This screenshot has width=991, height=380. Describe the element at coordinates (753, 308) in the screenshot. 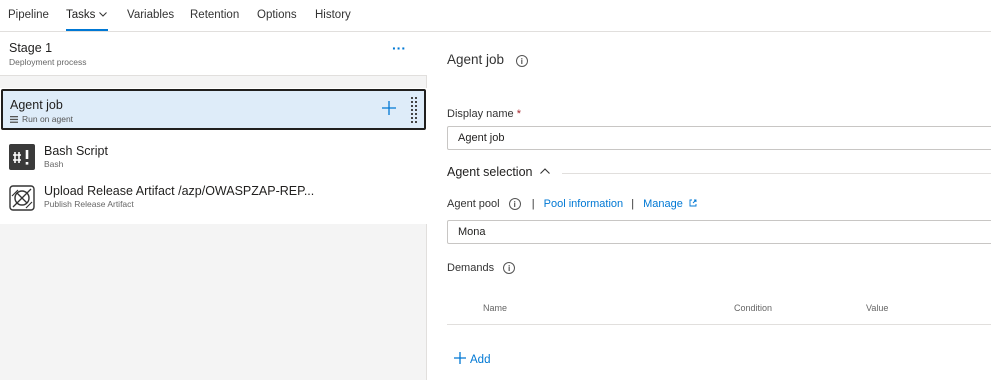

I see `column-header-condition: Condition` at that location.